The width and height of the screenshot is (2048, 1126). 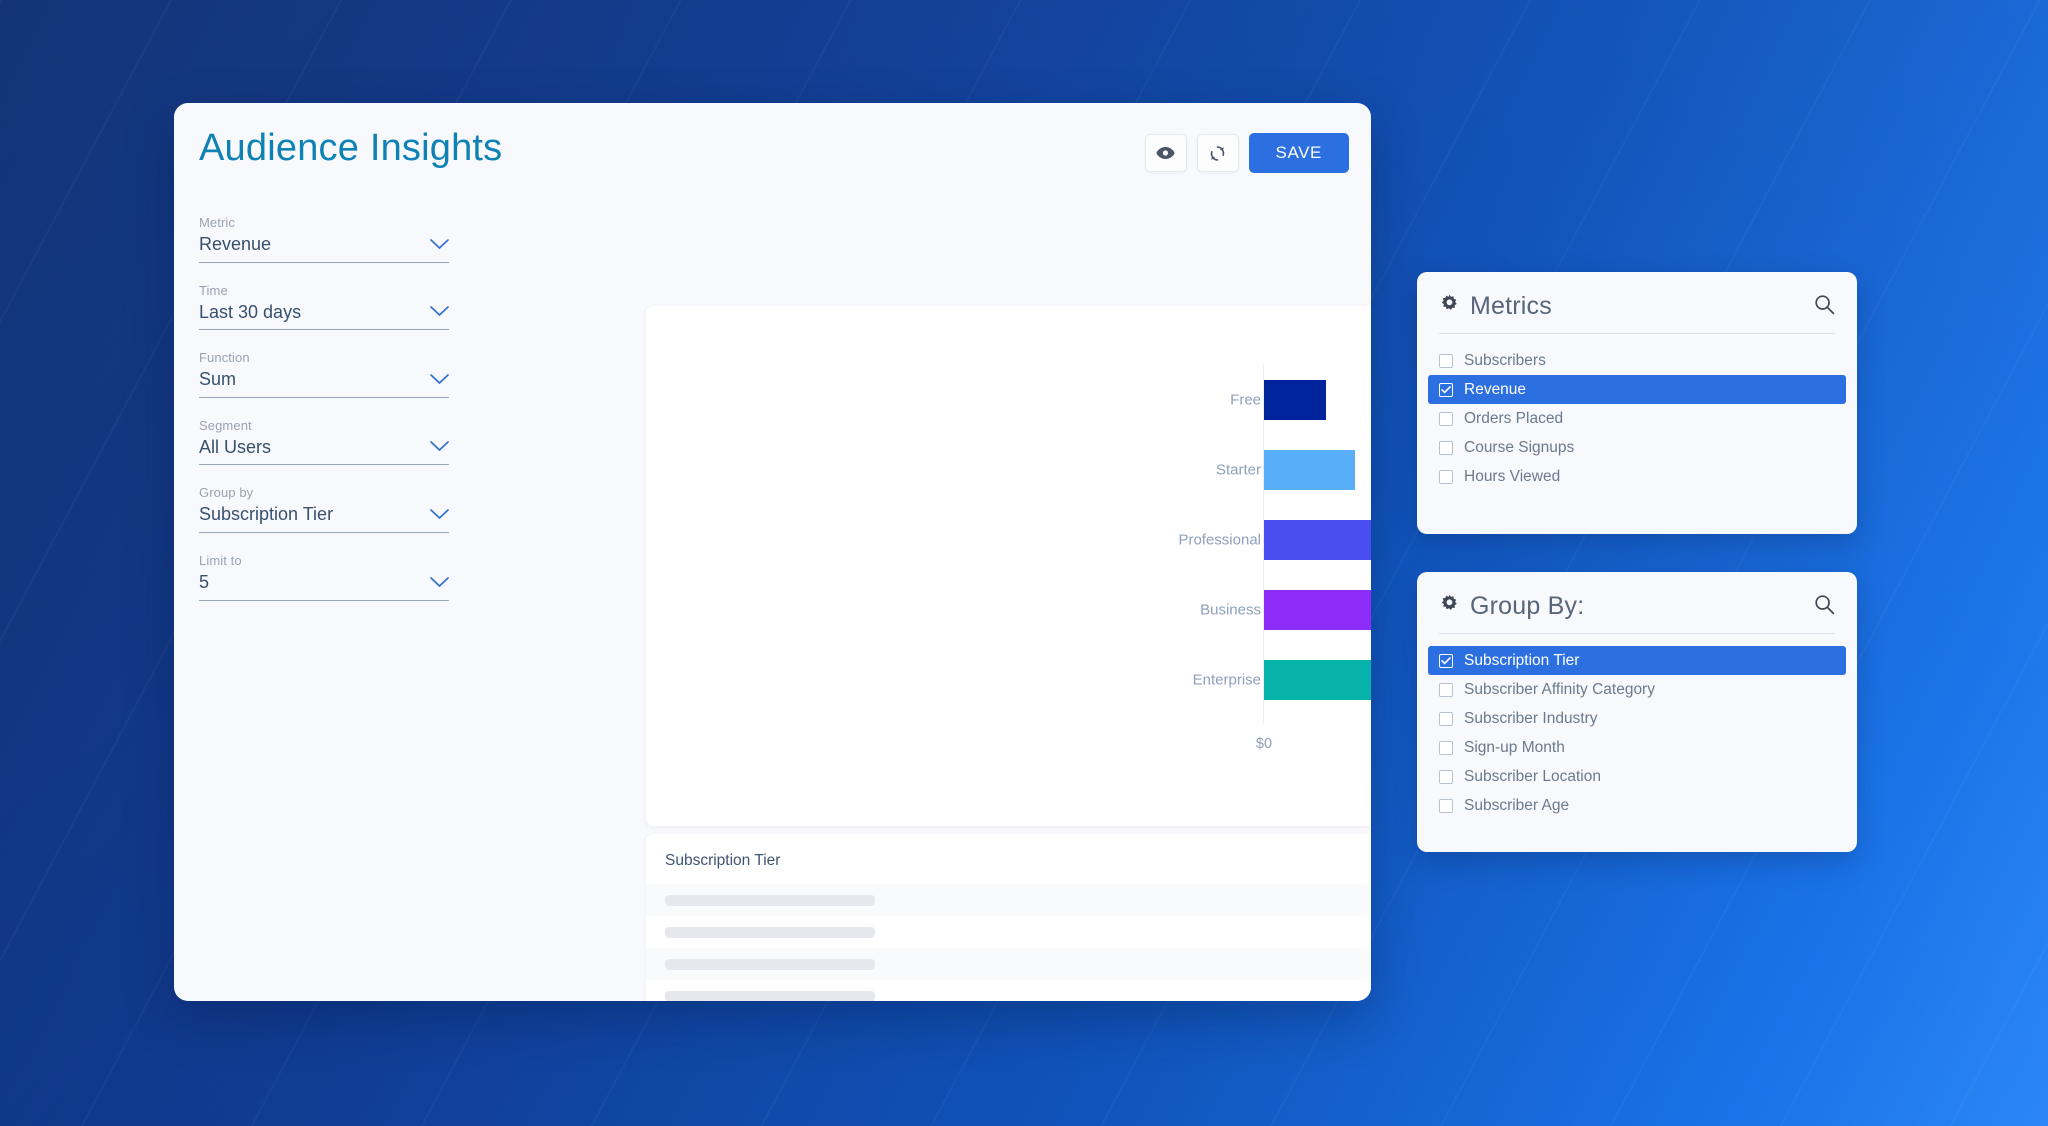 I want to click on filter-function-value: Sum, so click(x=218, y=379).